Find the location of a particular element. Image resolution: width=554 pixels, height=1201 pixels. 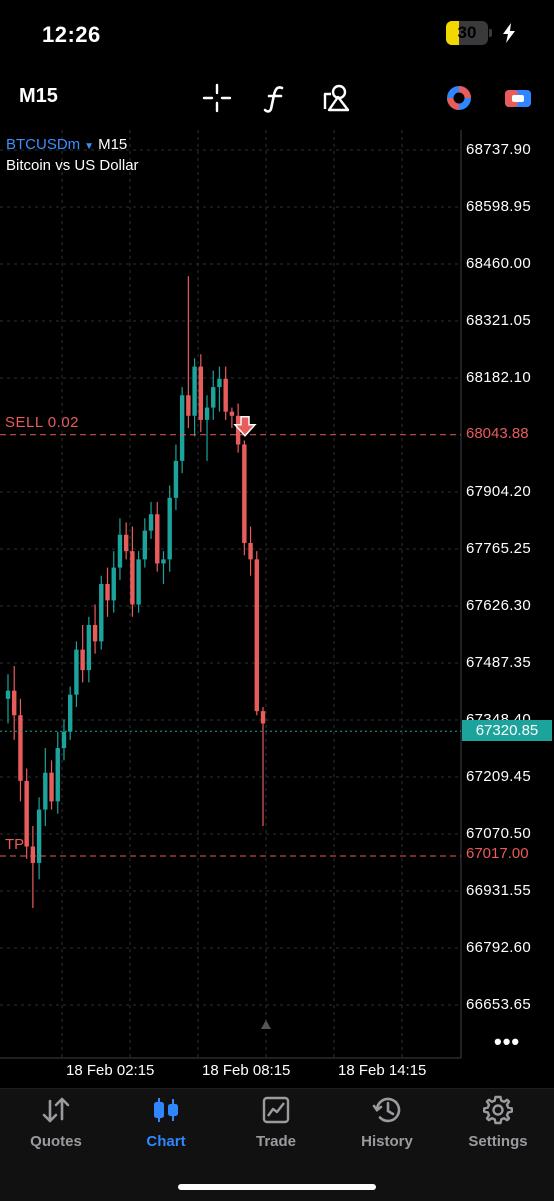

tab-chart: Chart is located at coordinates (166, 1124).